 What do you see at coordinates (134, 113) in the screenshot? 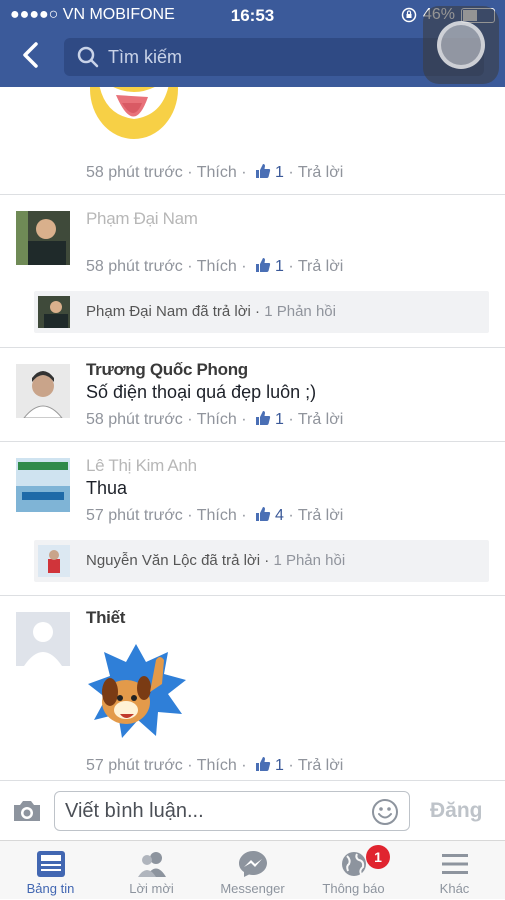
I see `tongue-emoji-sticker` at bounding box center [134, 113].